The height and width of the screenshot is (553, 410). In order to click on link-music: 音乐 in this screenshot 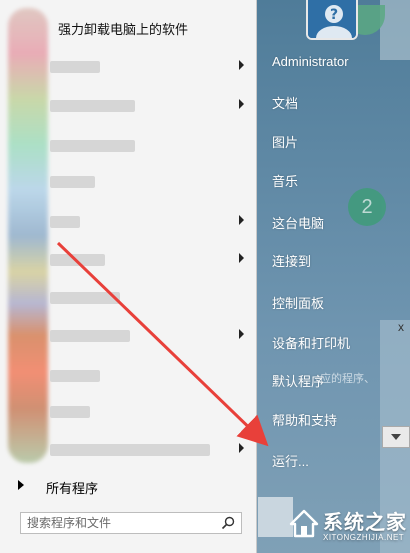, I will do `click(285, 180)`.